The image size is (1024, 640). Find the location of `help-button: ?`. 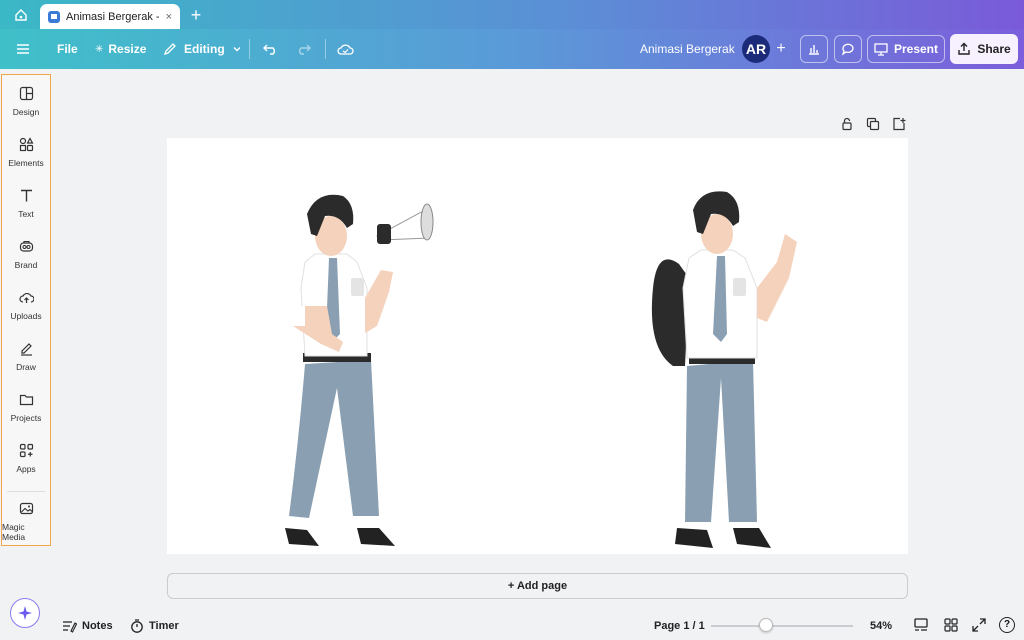

help-button: ? is located at coordinates (1007, 625).